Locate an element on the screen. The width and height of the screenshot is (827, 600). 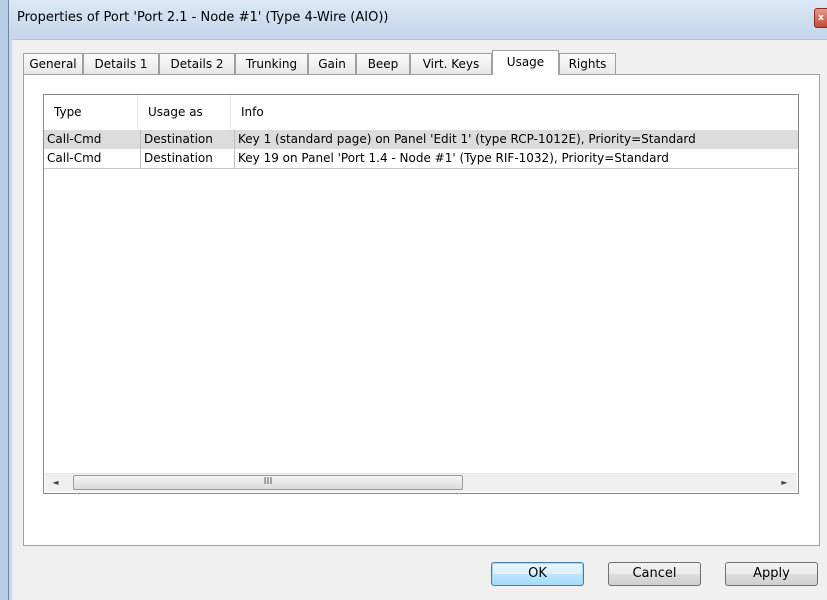
tab-details-2: Details 2 is located at coordinates (197, 63).